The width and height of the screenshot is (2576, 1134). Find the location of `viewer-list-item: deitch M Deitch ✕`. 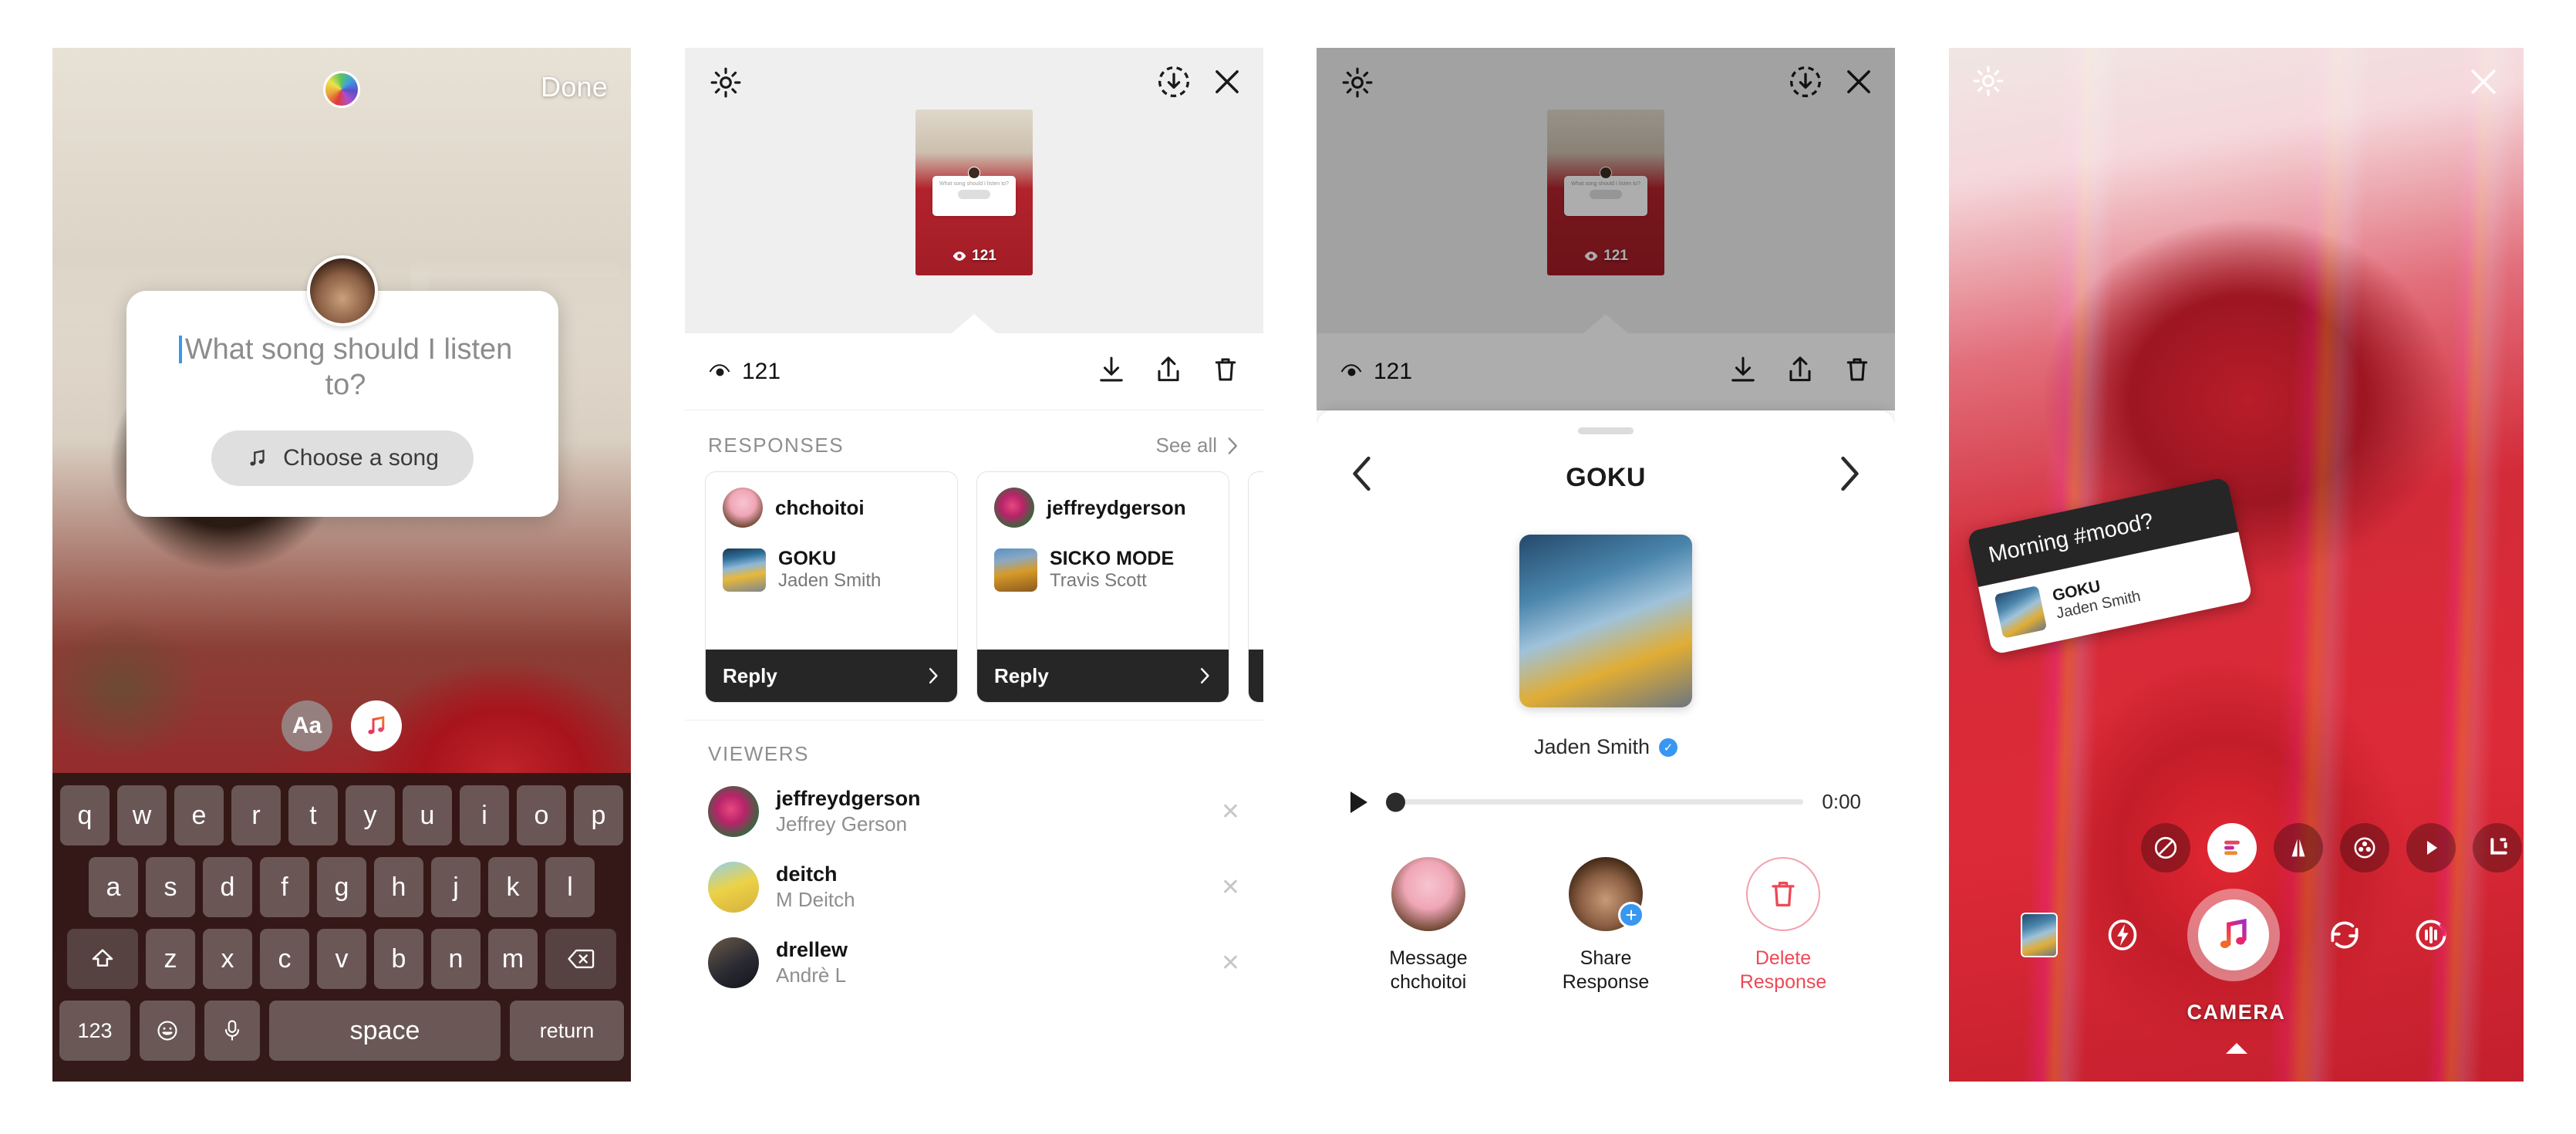

viewer-list-item: deitch M Deitch ✕ is located at coordinates (974, 887).